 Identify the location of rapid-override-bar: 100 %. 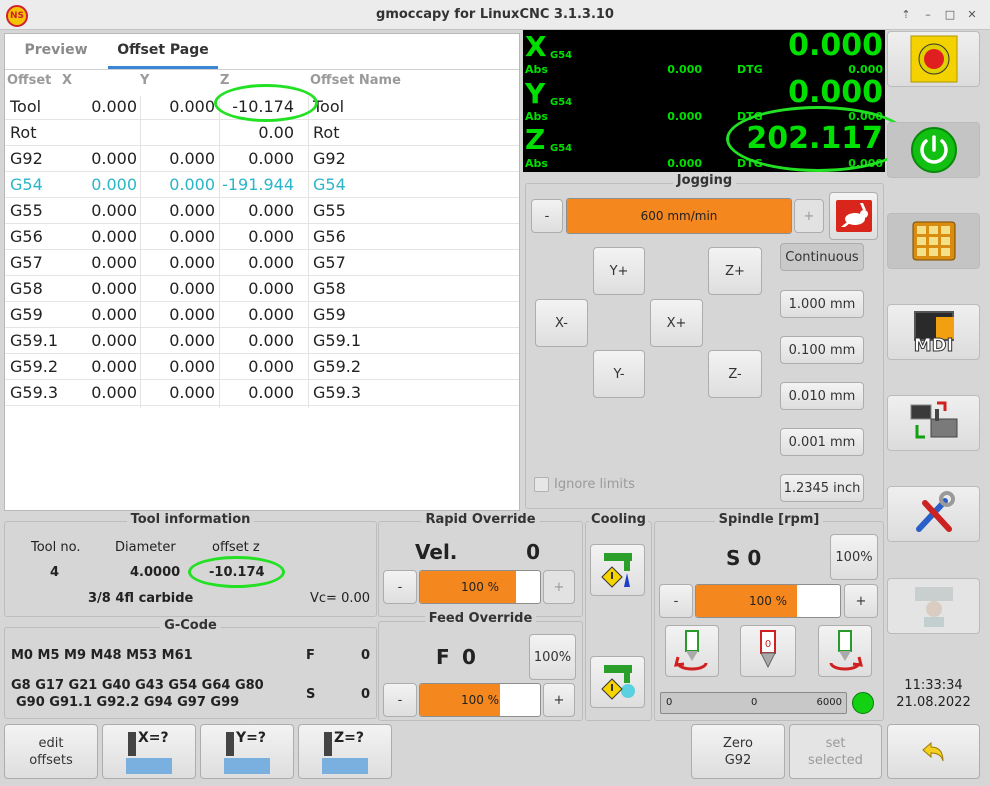
(480, 587).